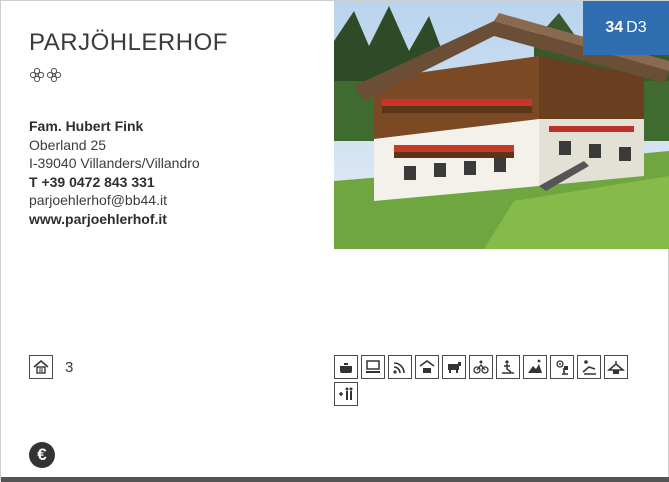 This screenshot has height=482, width=669. Describe the element at coordinates (400, 367) in the screenshot. I see `wifi-icon` at that location.